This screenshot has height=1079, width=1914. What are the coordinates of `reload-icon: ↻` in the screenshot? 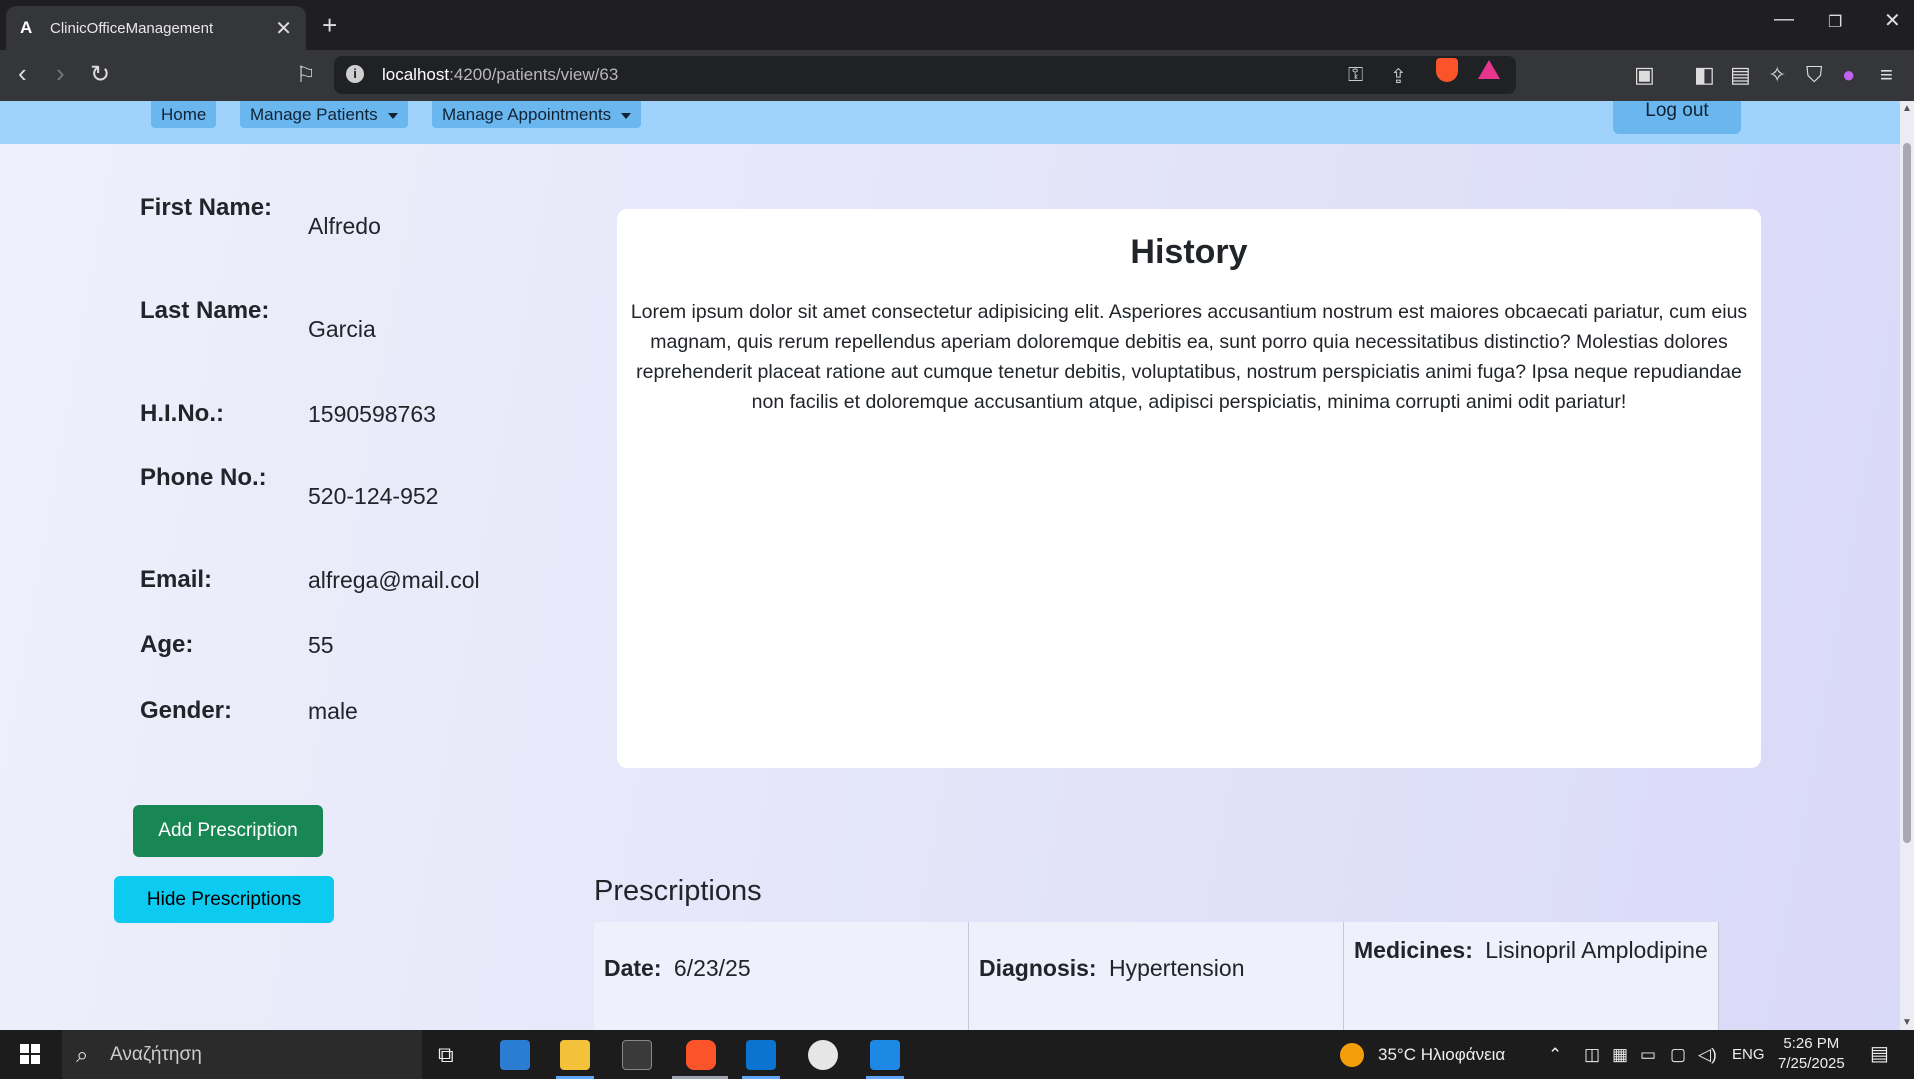 It's located at (100, 74).